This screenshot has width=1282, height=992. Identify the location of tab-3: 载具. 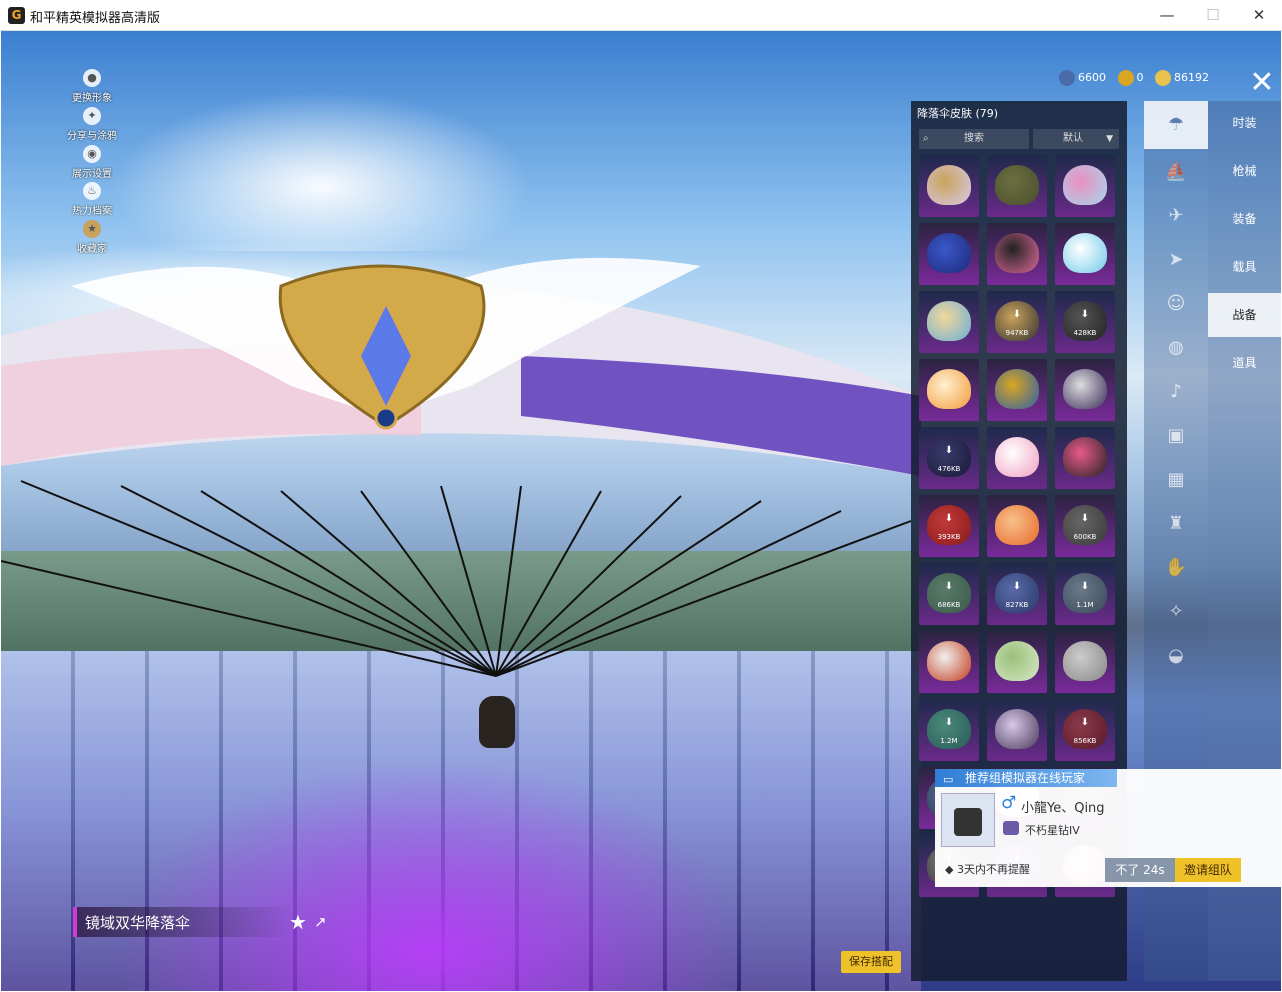
(1244, 267).